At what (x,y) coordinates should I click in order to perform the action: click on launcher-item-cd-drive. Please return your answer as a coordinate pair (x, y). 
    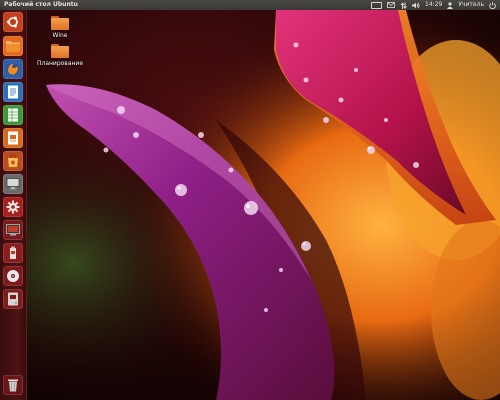
    Looking at the image, I should click on (13, 276).